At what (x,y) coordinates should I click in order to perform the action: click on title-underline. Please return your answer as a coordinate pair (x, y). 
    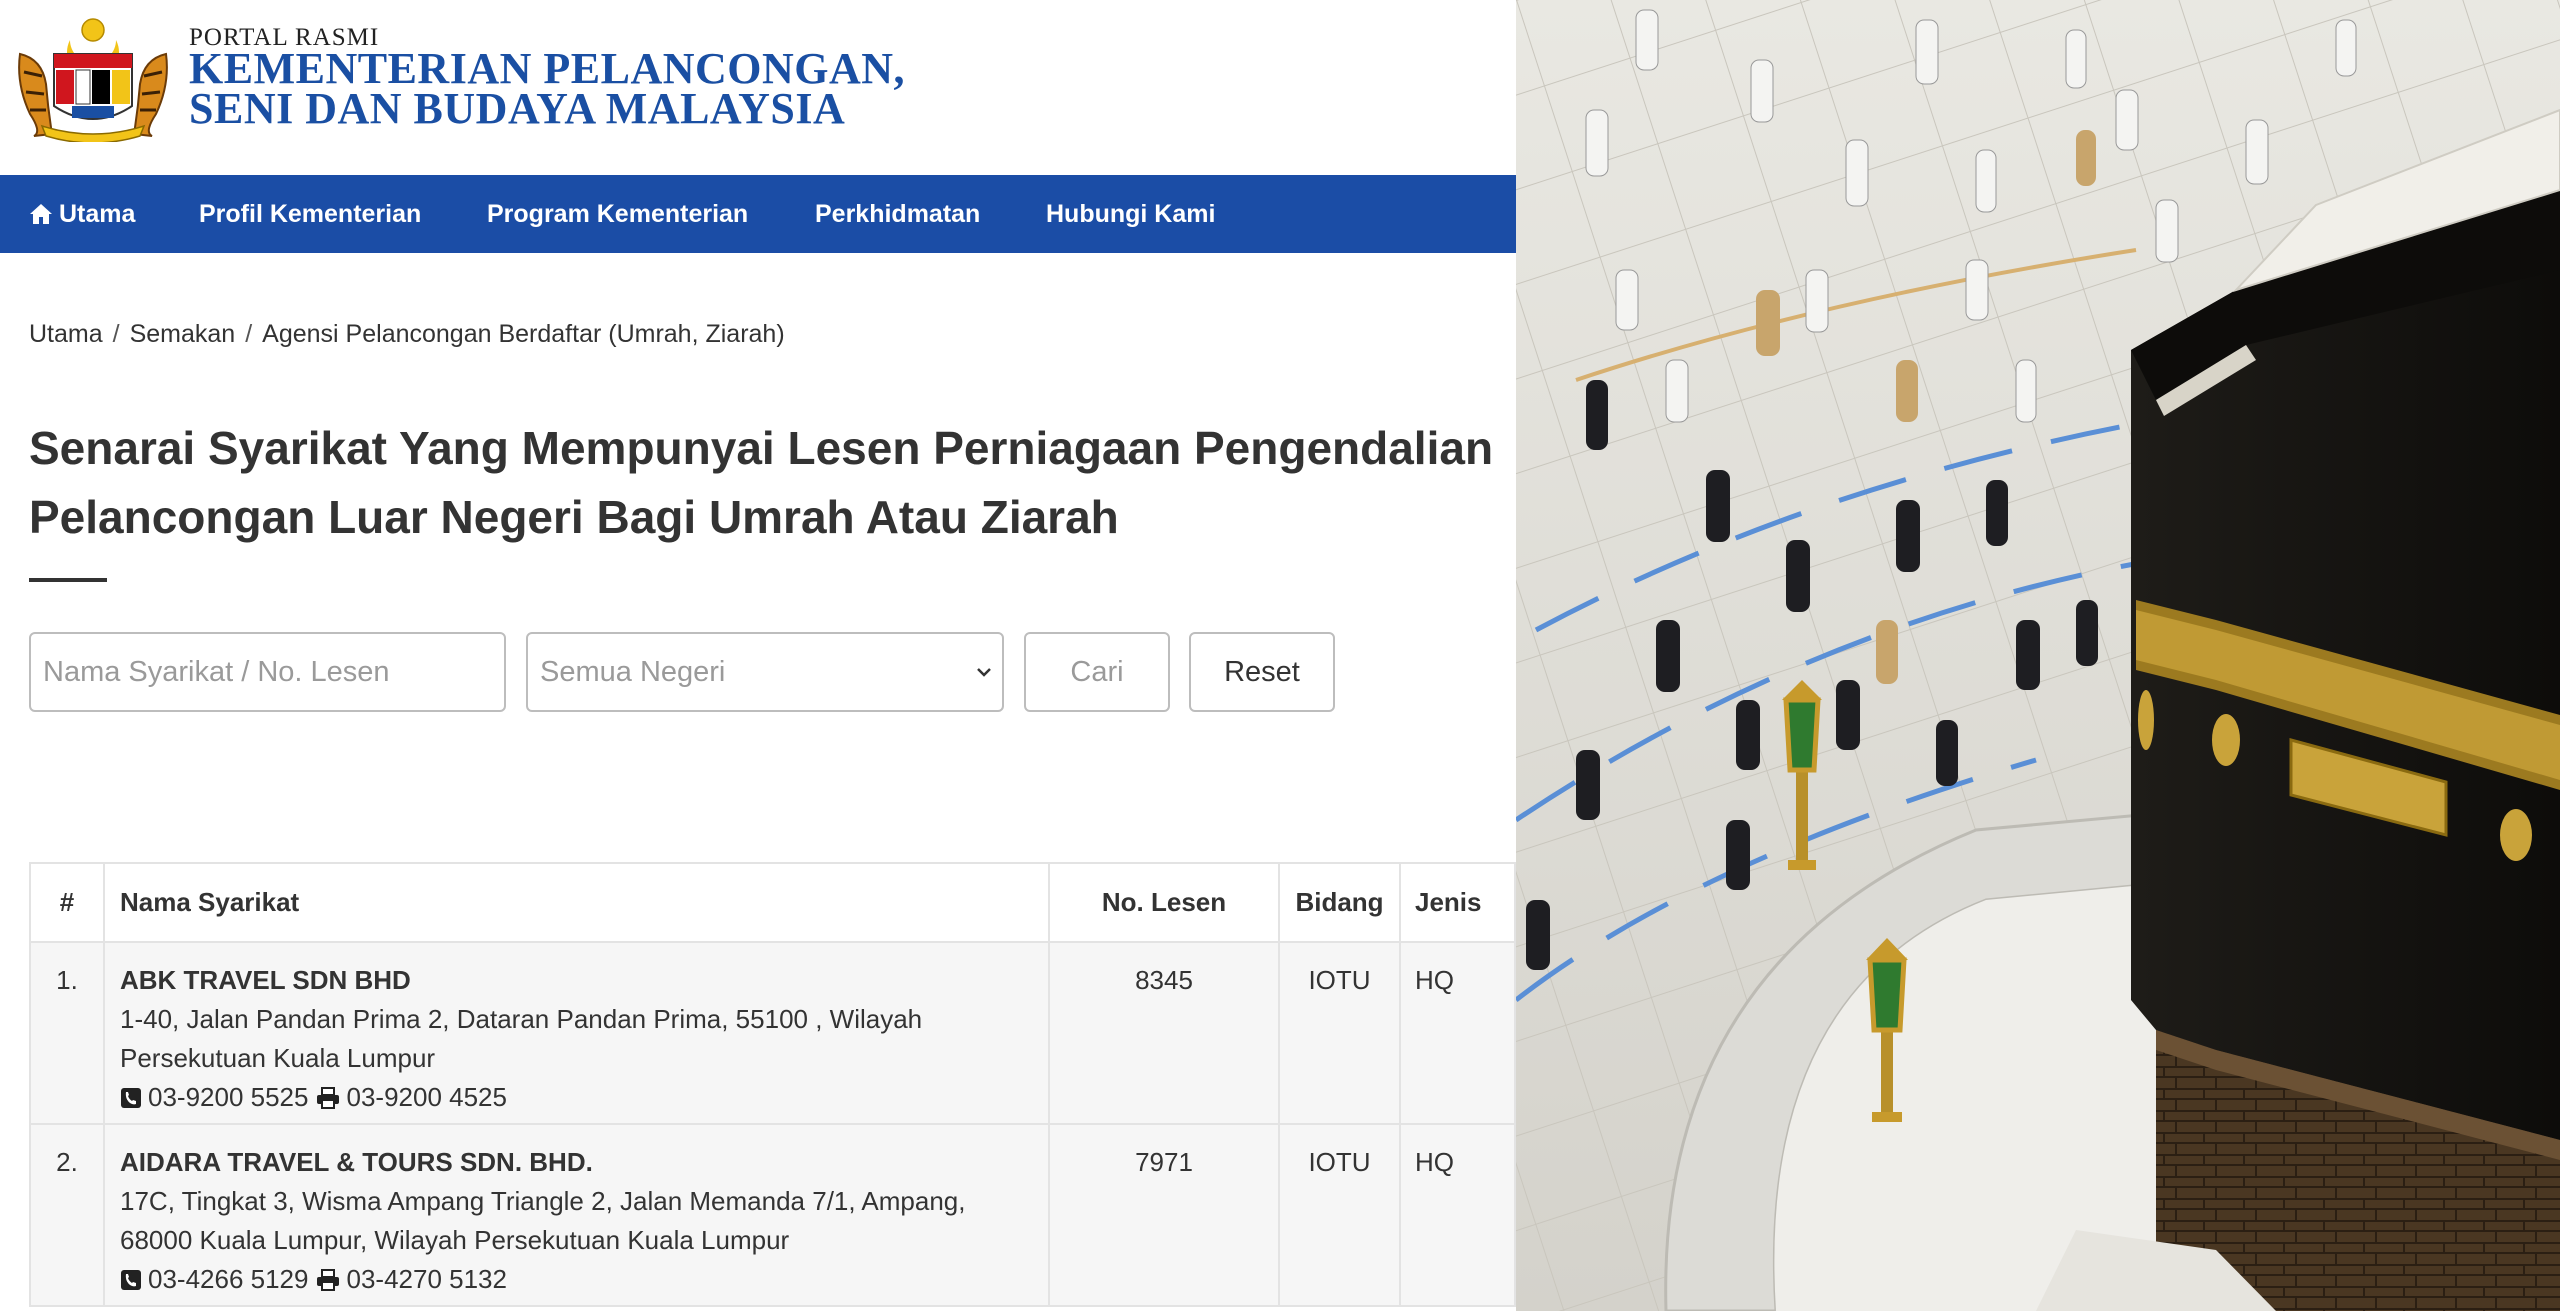
    Looking at the image, I should click on (68, 580).